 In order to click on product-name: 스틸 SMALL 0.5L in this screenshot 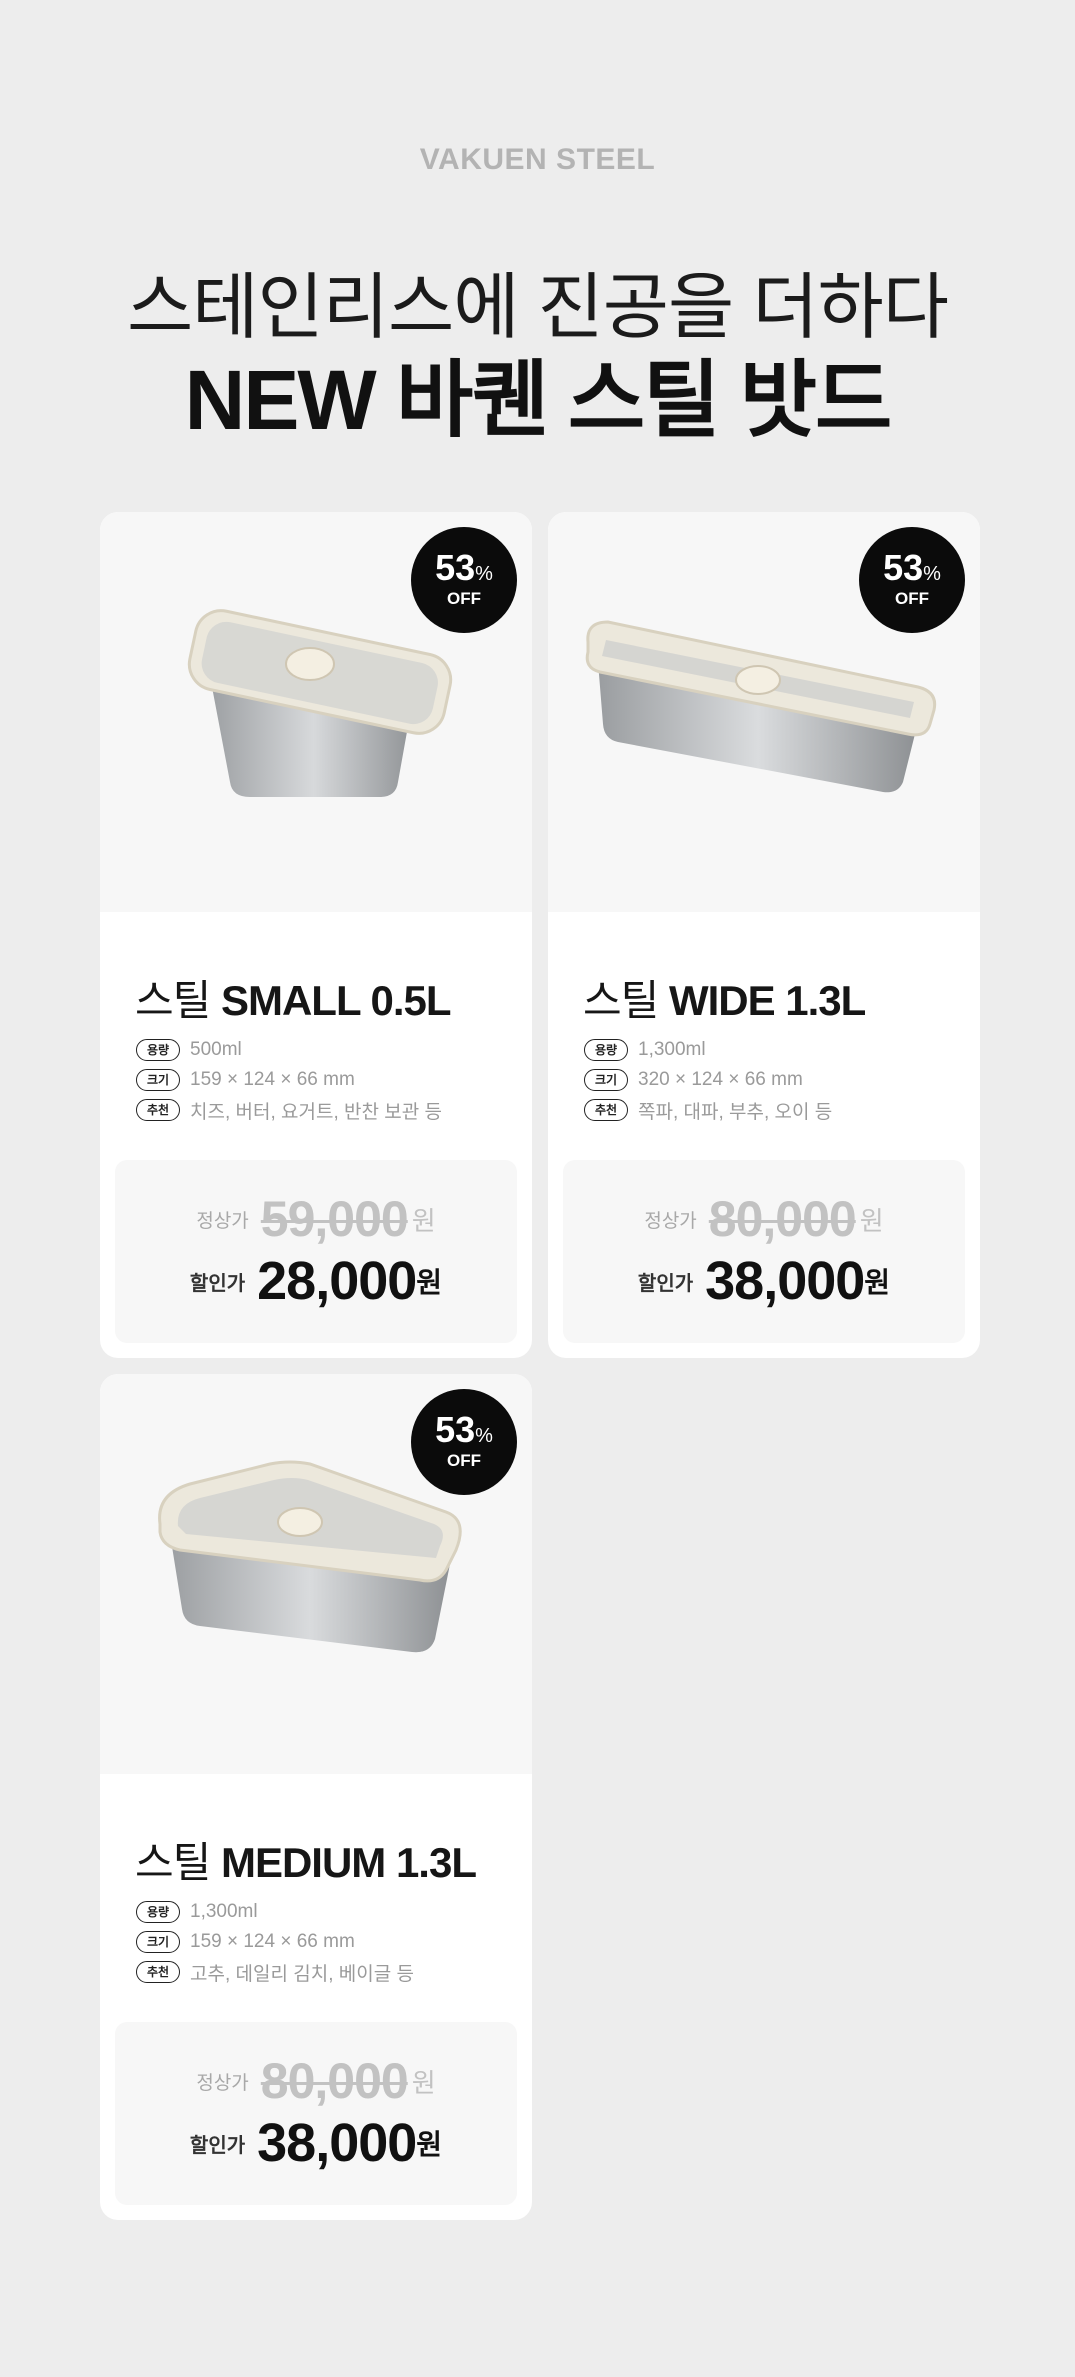, I will do `click(293, 997)`.